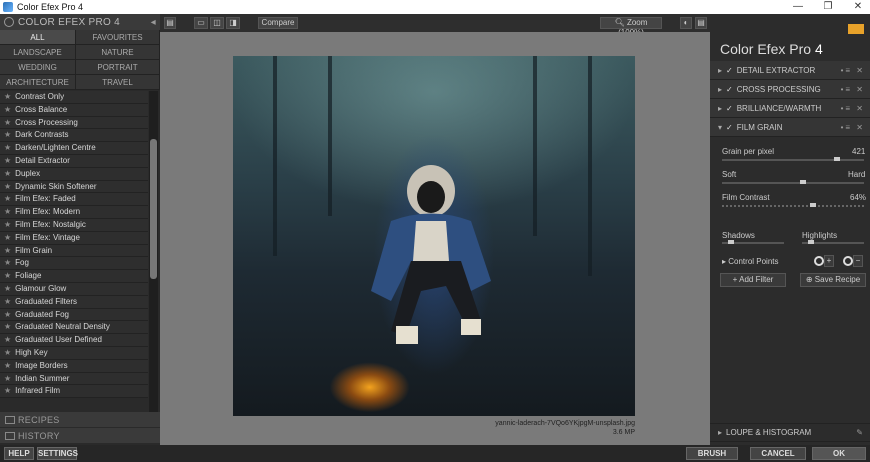 This screenshot has width=870, height=462. I want to click on category-architecture: ARCHITECTURE, so click(38, 82).